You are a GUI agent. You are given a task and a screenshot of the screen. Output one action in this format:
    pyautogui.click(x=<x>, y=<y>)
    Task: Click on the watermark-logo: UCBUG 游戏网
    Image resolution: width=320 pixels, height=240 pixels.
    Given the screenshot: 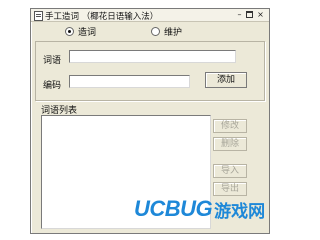 What is the action you would take?
    pyautogui.click(x=199, y=209)
    